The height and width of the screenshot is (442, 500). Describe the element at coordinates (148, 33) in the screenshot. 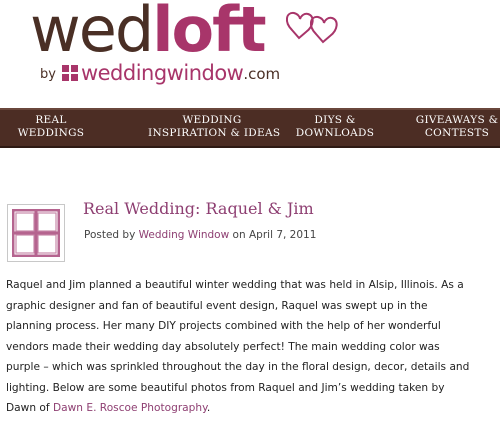

I see `logo-wordmark: wedloft` at that location.